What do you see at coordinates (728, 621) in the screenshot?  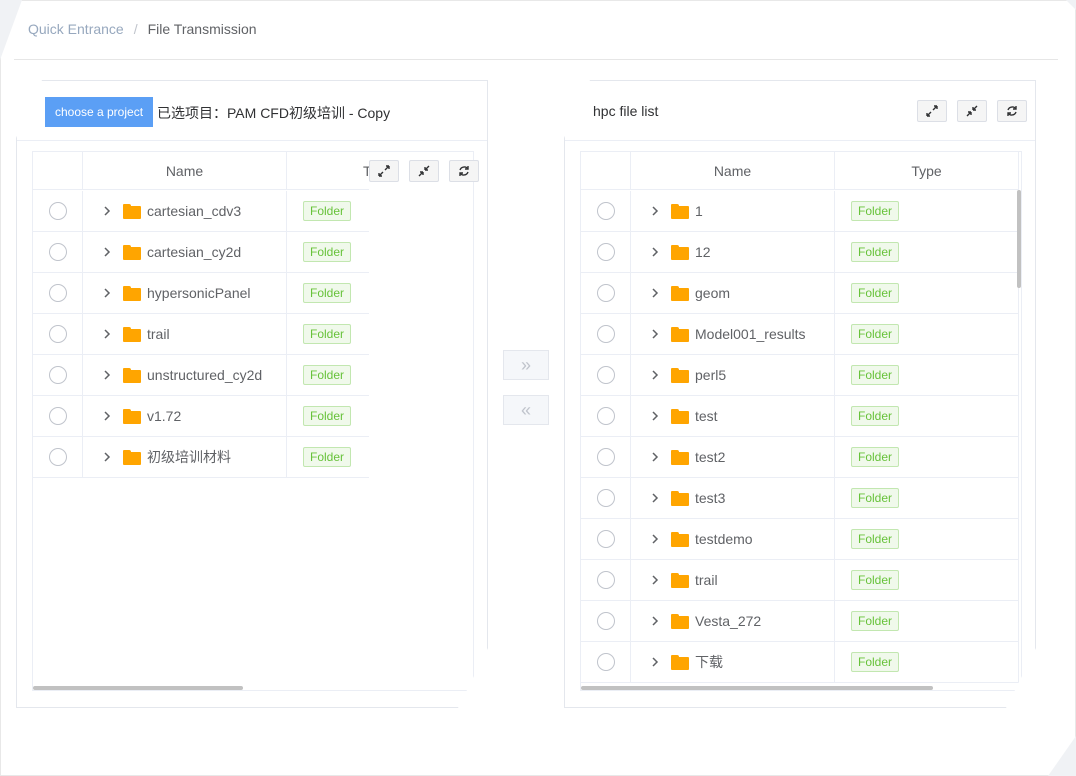 I see `file-name: Vesta_272` at bounding box center [728, 621].